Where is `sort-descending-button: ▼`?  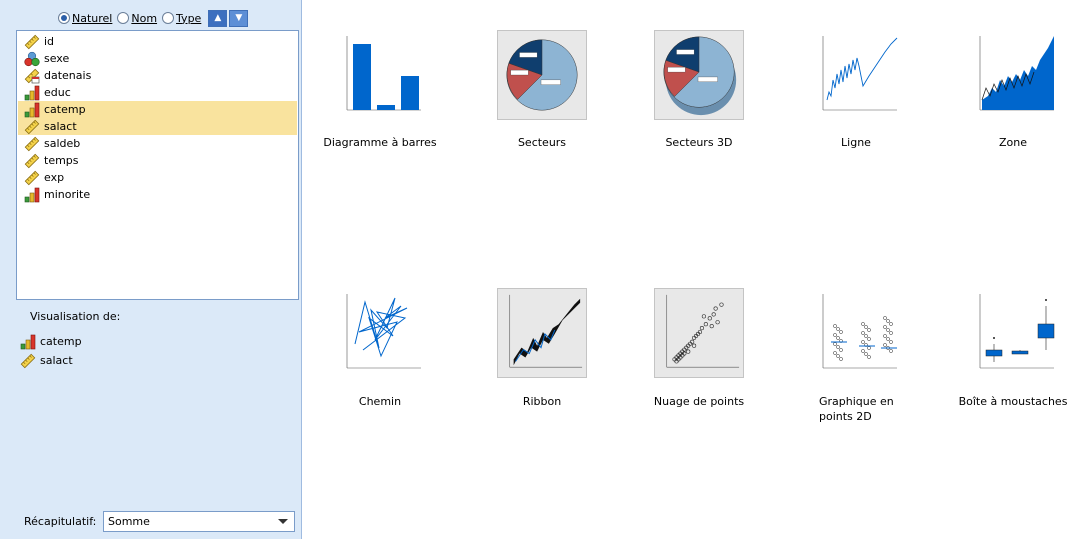
sort-descending-button: ▼ is located at coordinates (239, 18).